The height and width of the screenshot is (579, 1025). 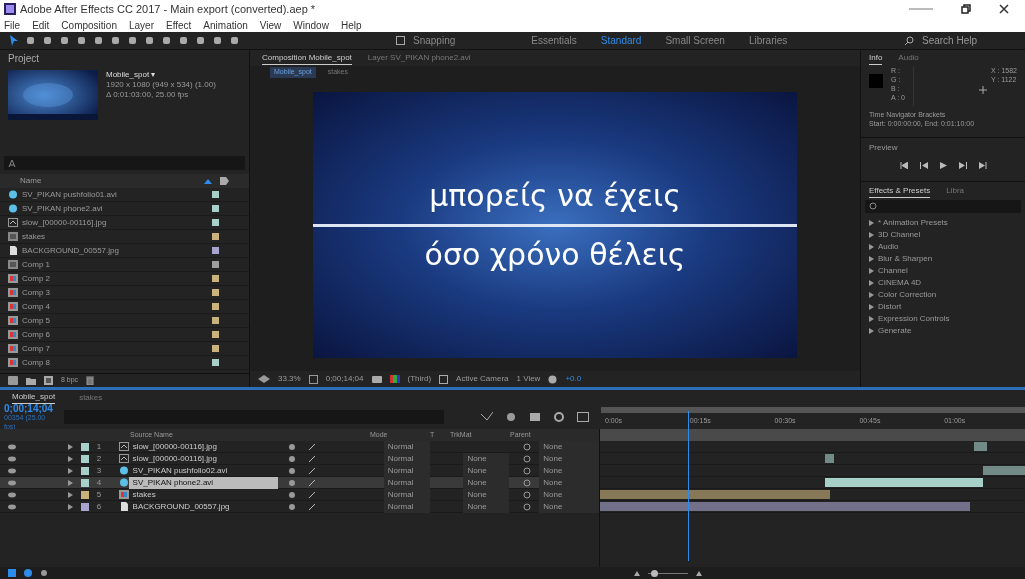 What do you see at coordinates (400, 40) in the screenshot?
I see `snapping-checkbox` at bounding box center [400, 40].